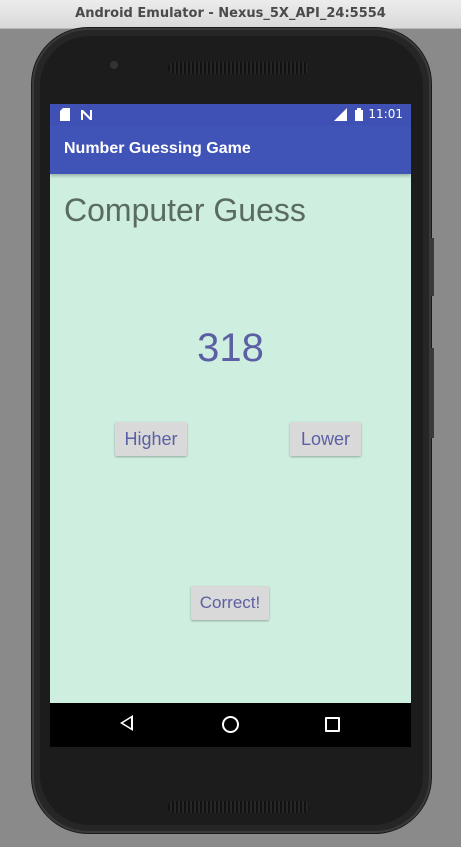  What do you see at coordinates (432, 267) in the screenshot?
I see `volume-button` at bounding box center [432, 267].